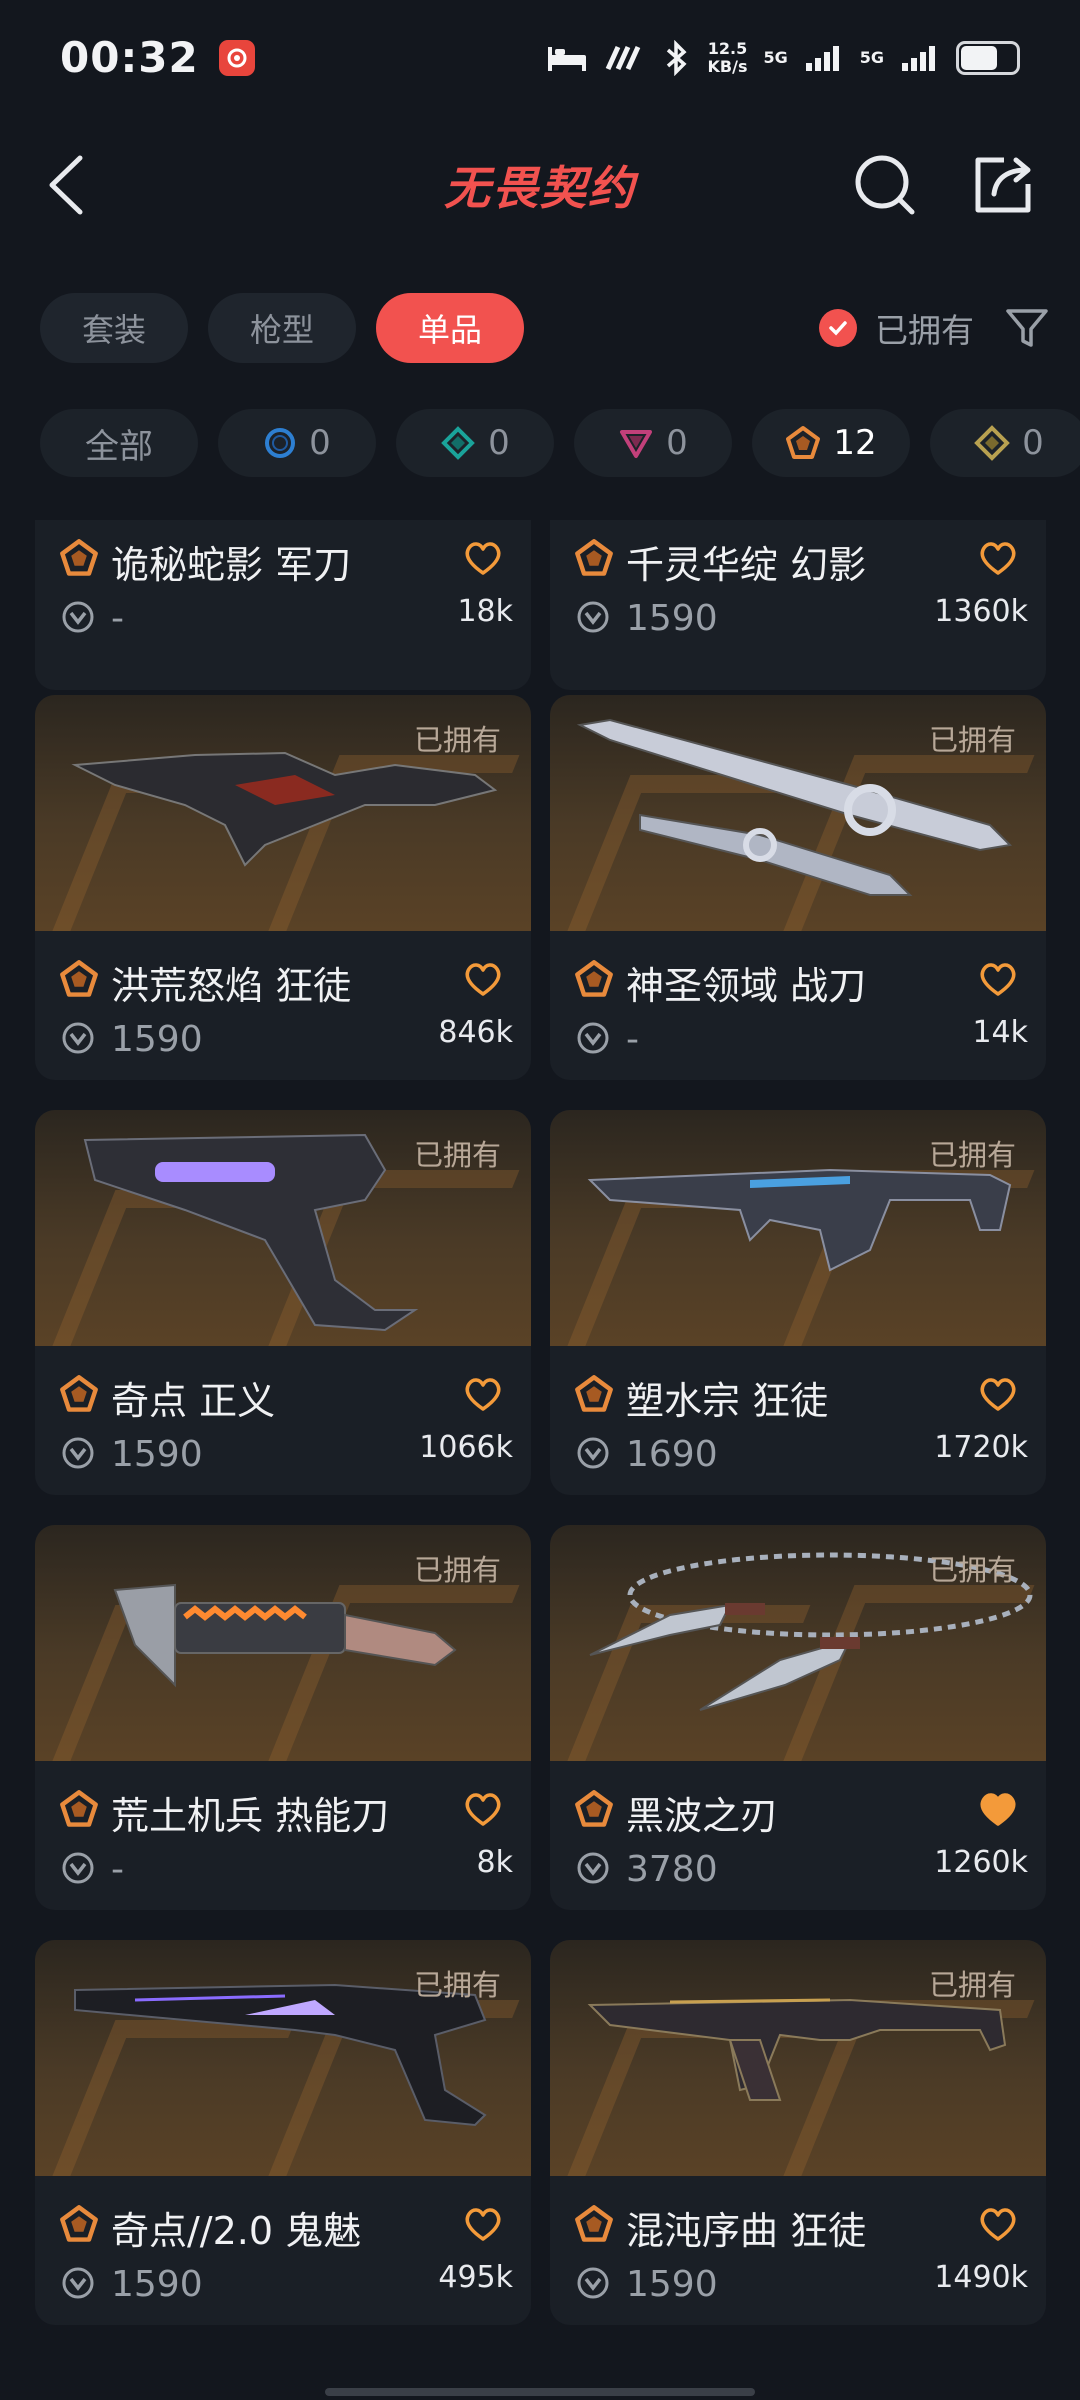 The height and width of the screenshot is (2400, 1080). Describe the element at coordinates (798, 2132) in the screenshot. I see `item-card: 已拥有 混沌序曲 狂徒 1590 1490k` at that location.